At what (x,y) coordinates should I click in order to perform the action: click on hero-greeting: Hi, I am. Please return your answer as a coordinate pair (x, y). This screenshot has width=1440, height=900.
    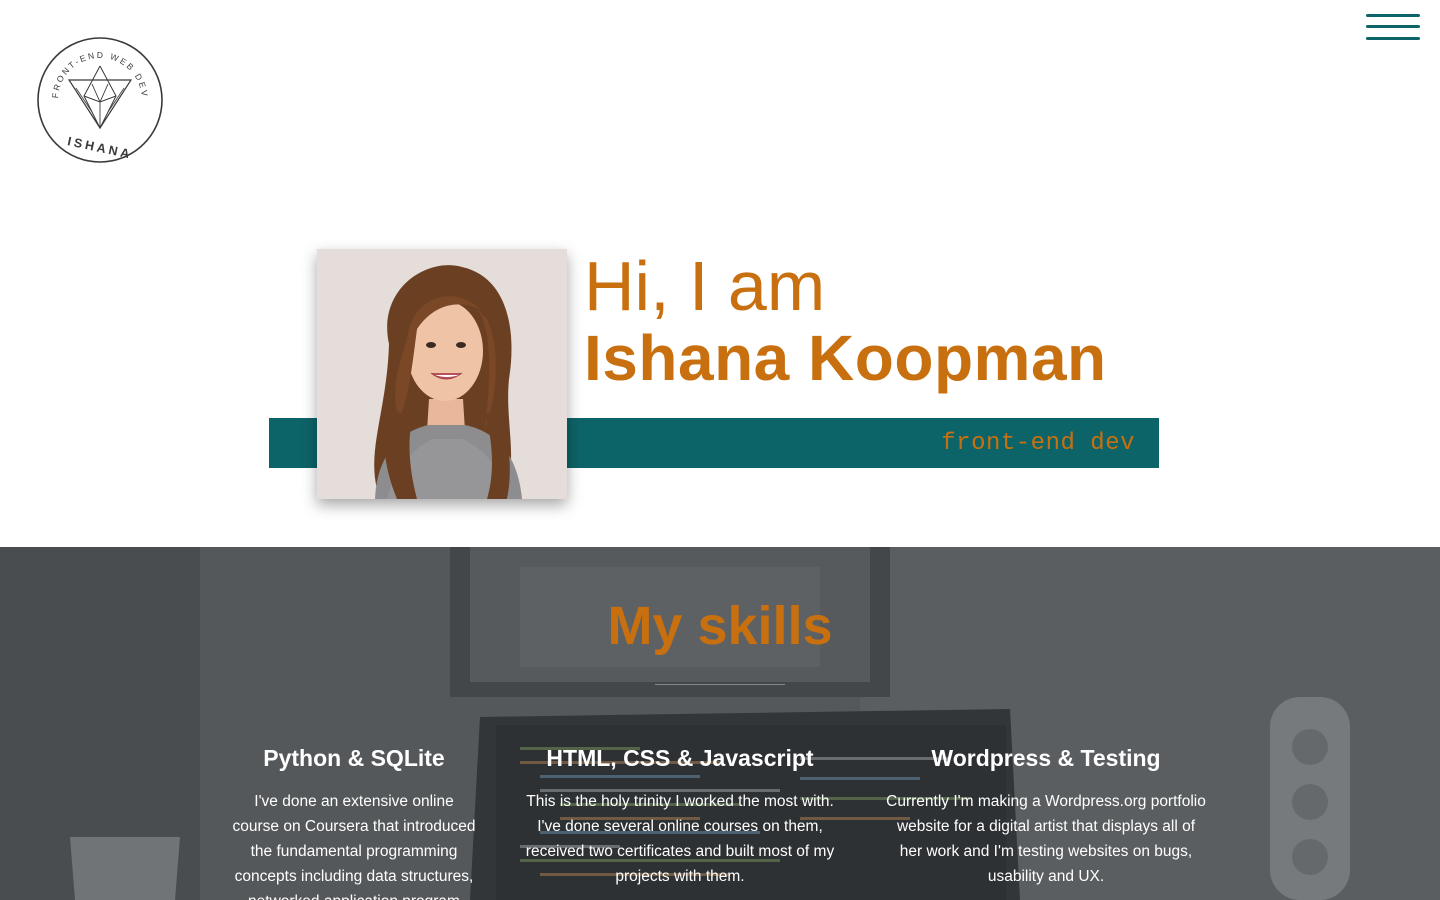
    Looking at the image, I should click on (705, 286).